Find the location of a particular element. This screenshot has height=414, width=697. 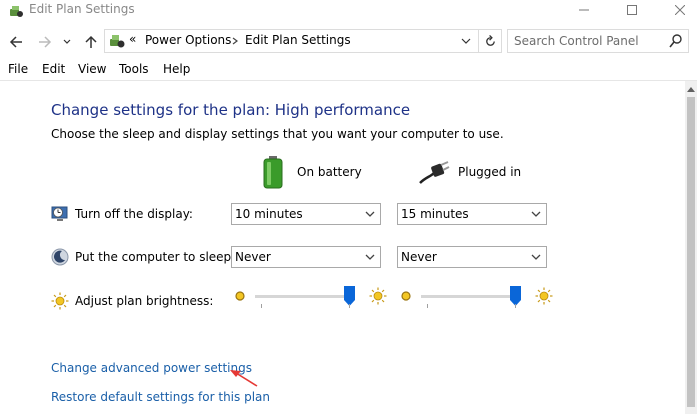

display-off-plugged-in-value: 15 minutes is located at coordinates (435, 214).